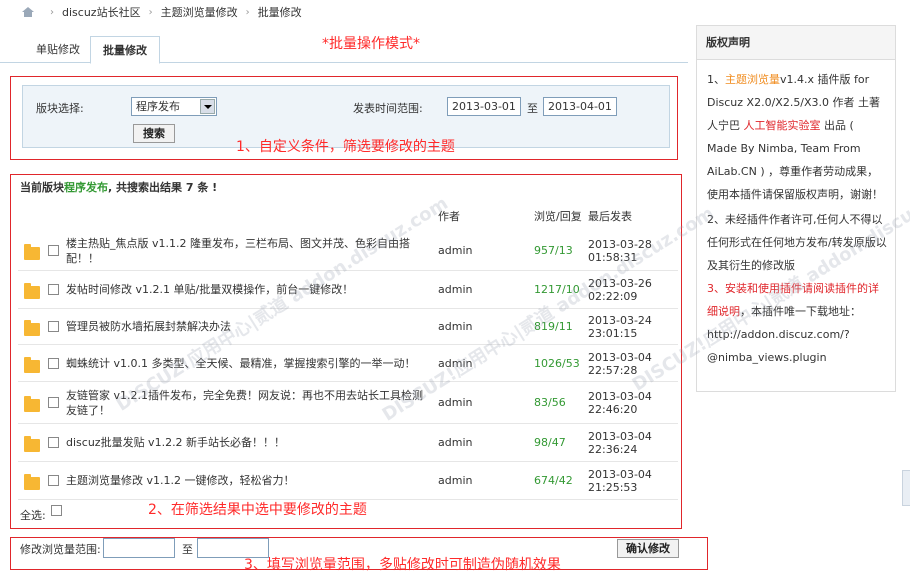  Describe the element at coordinates (158, 106) in the screenshot. I see `forum-select-value: 程序发布` at that location.